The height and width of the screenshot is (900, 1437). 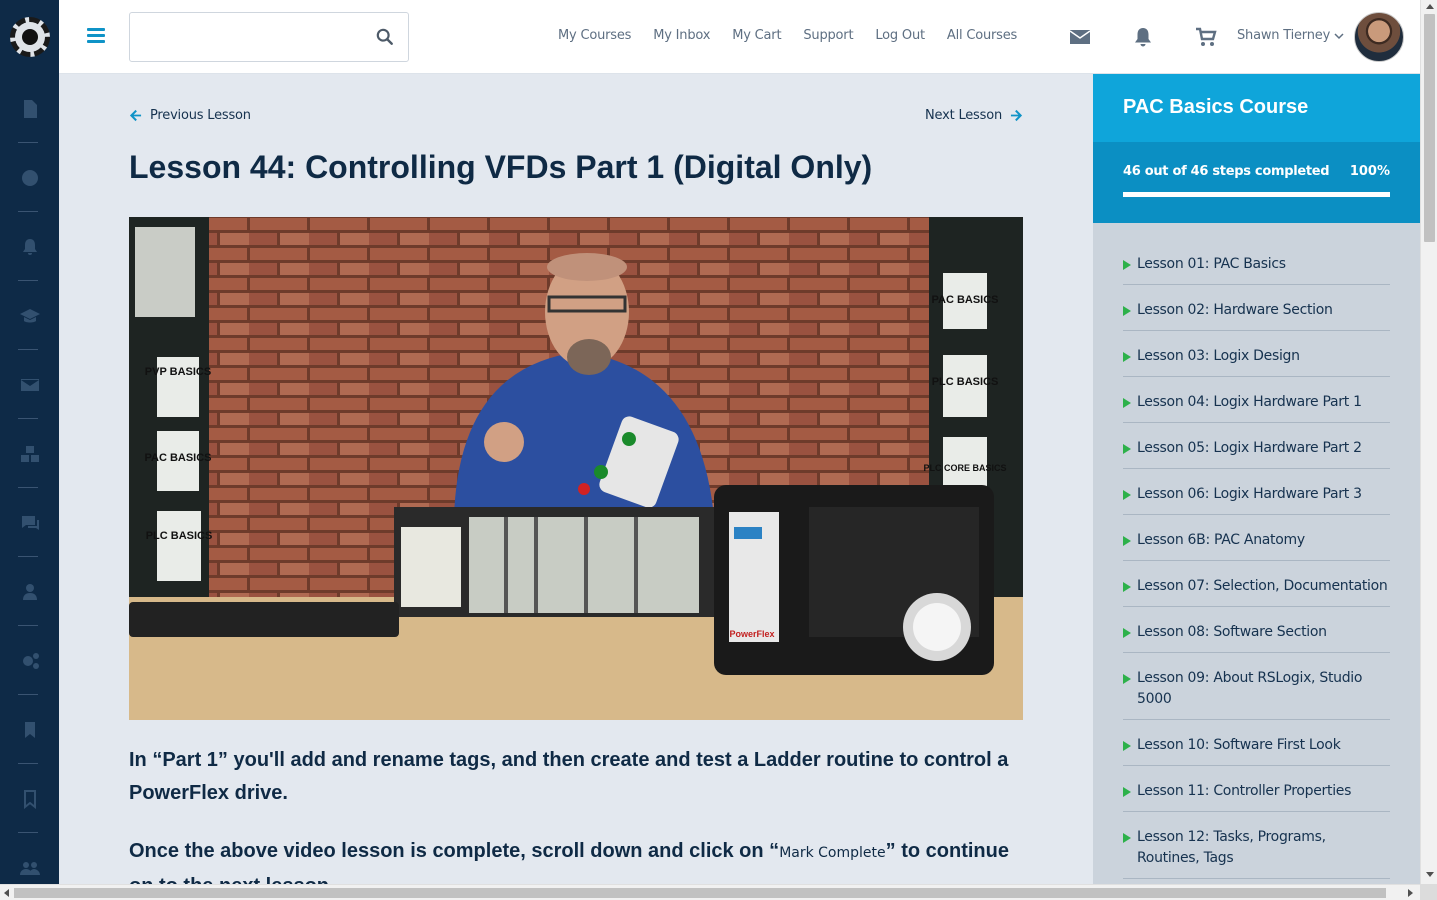 I want to click on bookmark-outline-icon, so click(x=29, y=799).